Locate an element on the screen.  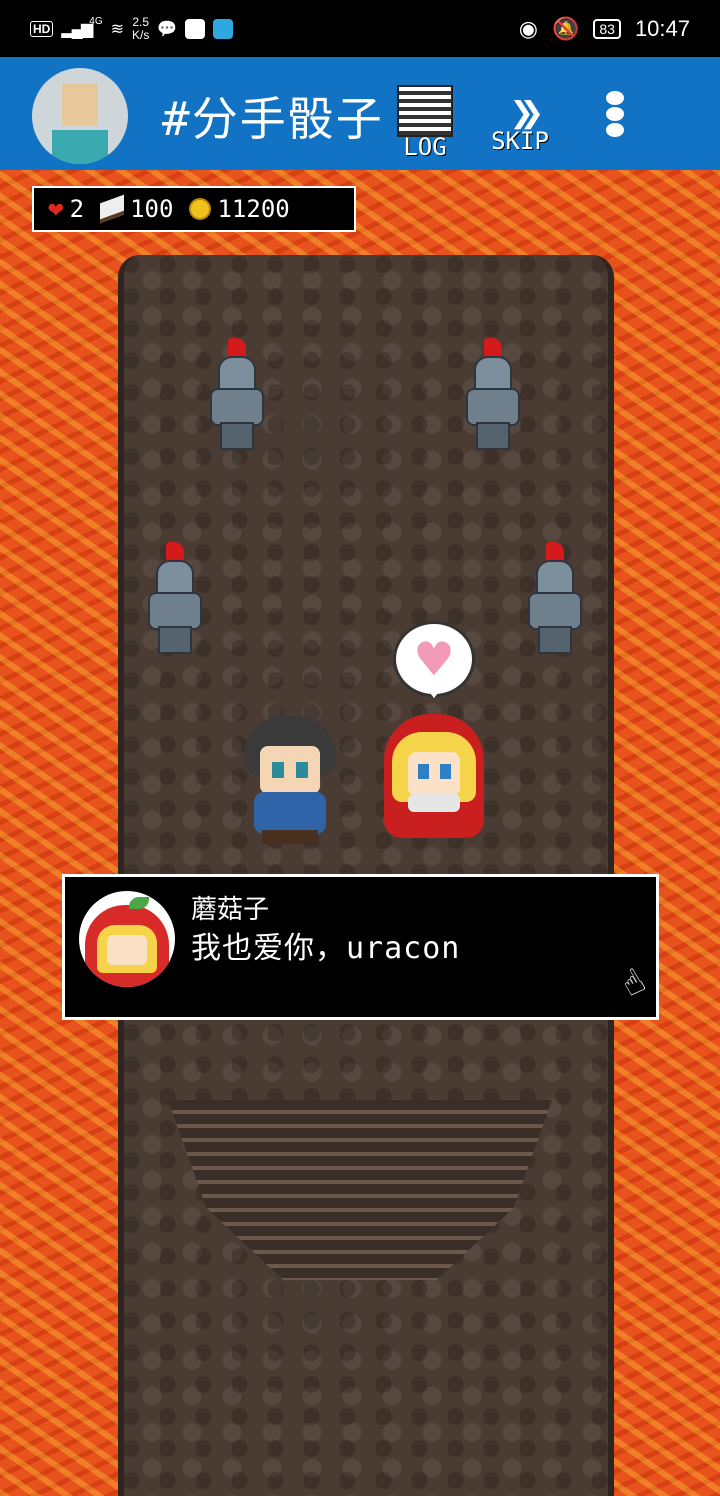
network-label: 4G is located at coordinates (96, 21).